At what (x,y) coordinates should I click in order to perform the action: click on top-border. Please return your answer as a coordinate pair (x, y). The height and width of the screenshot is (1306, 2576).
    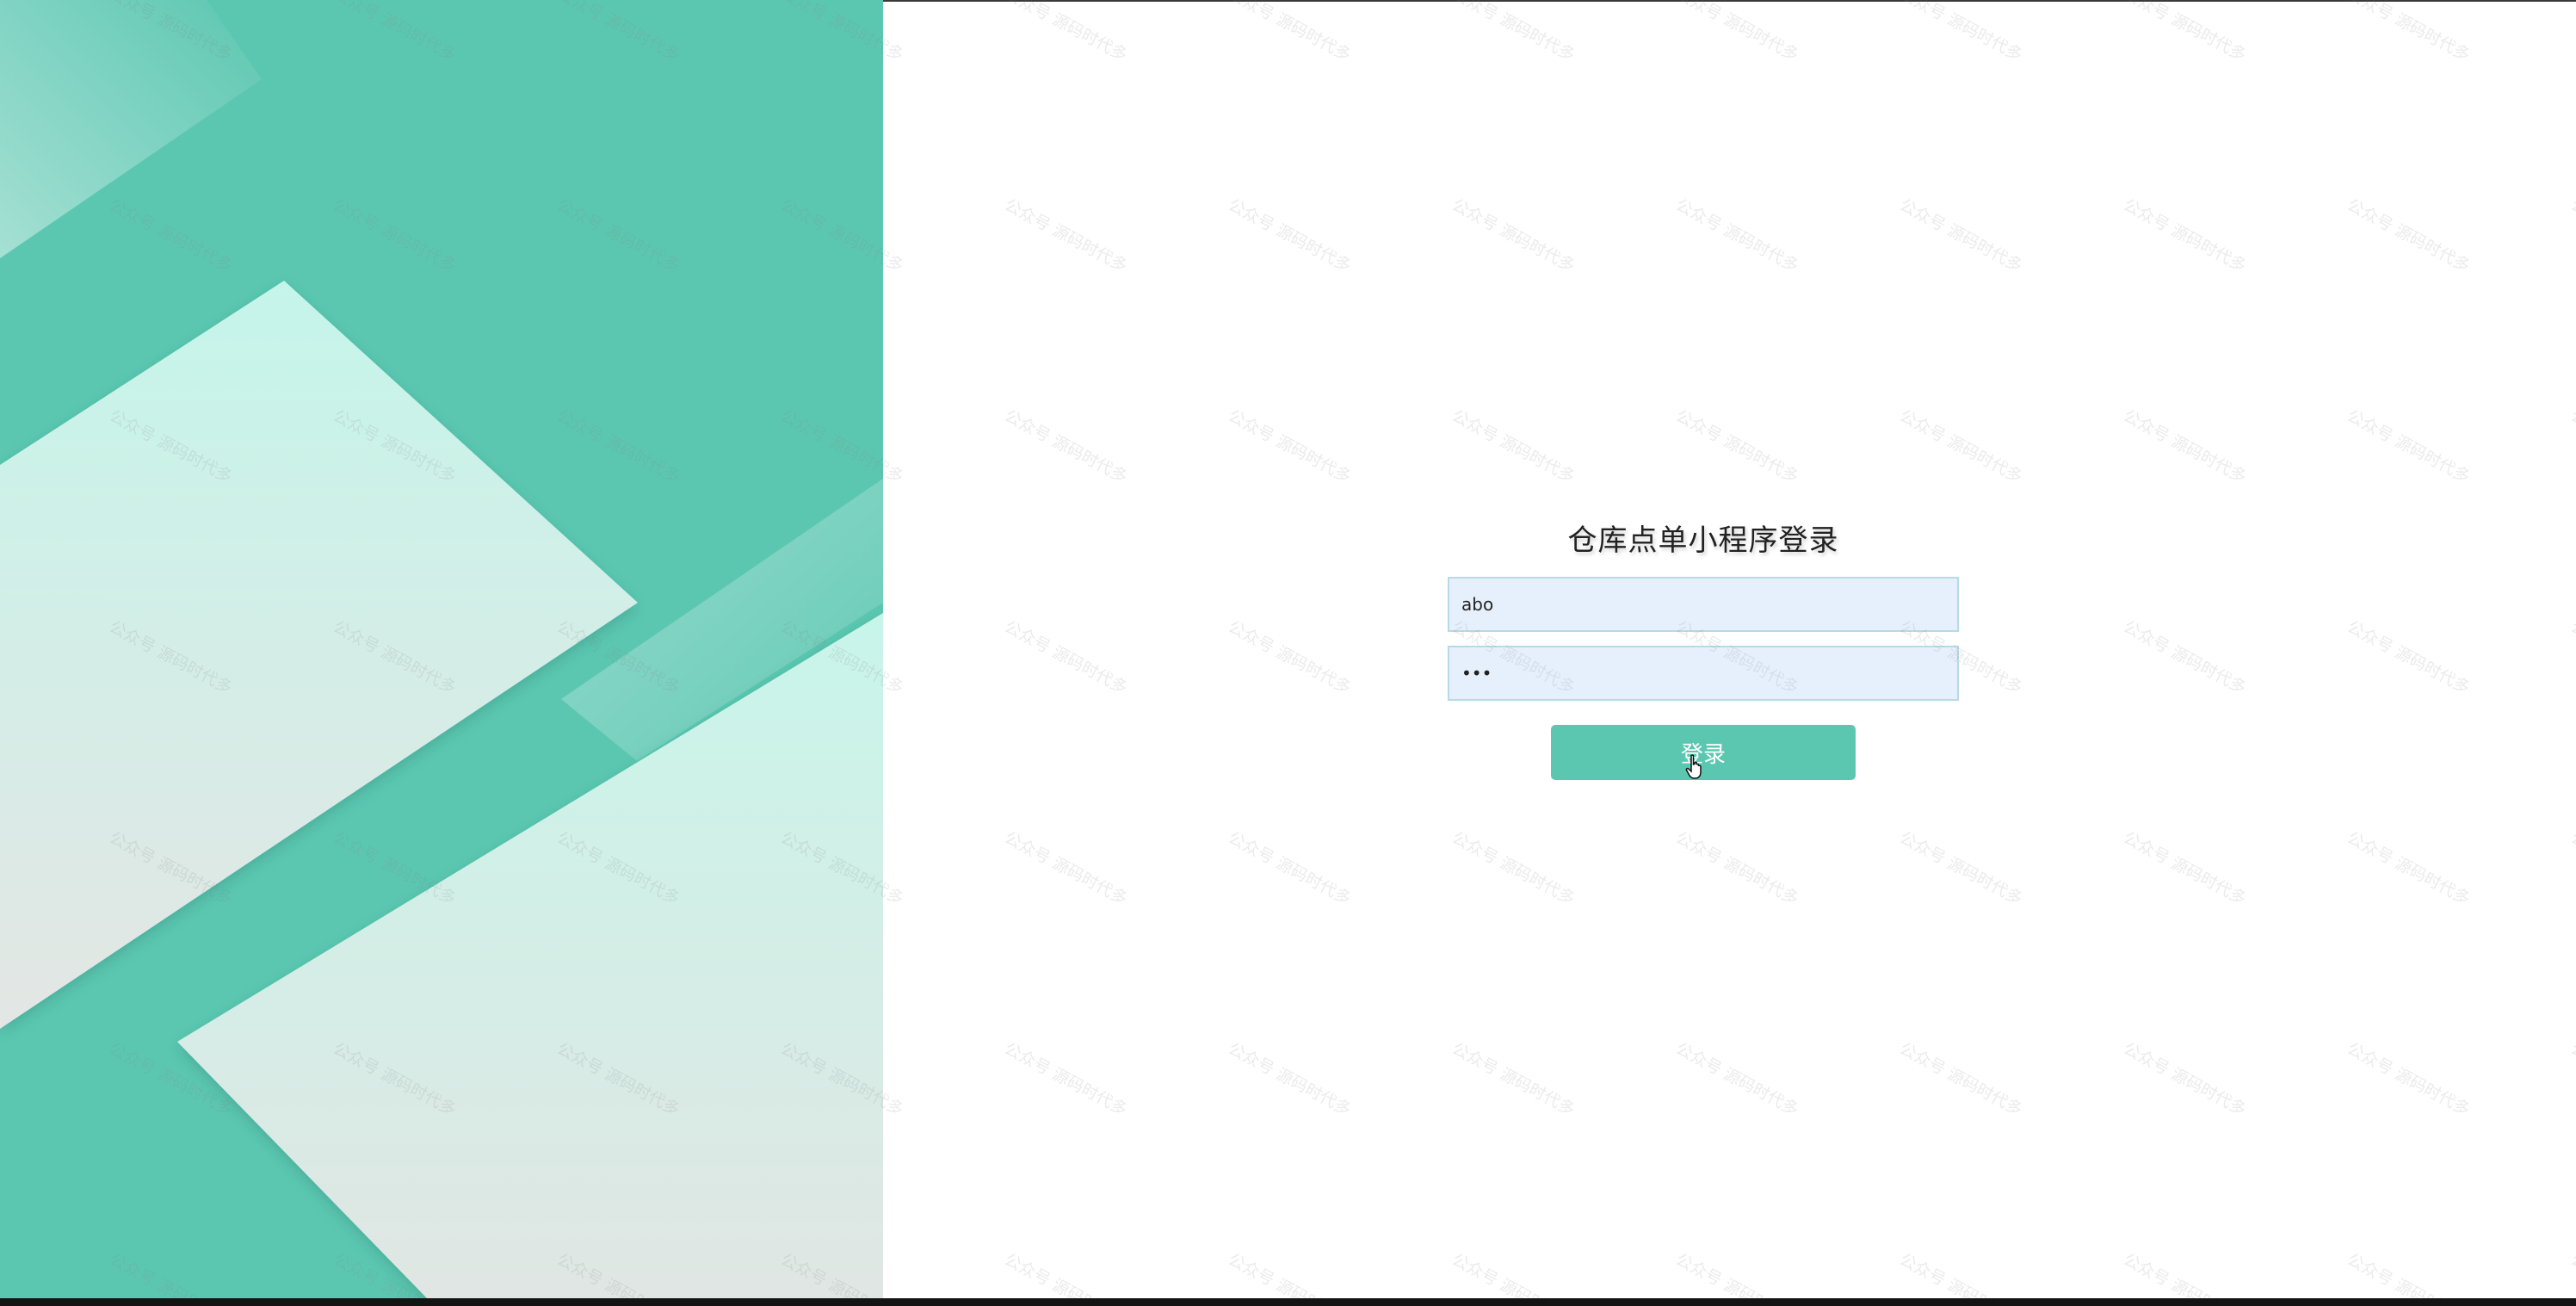
    Looking at the image, I should click on (1729, 1).